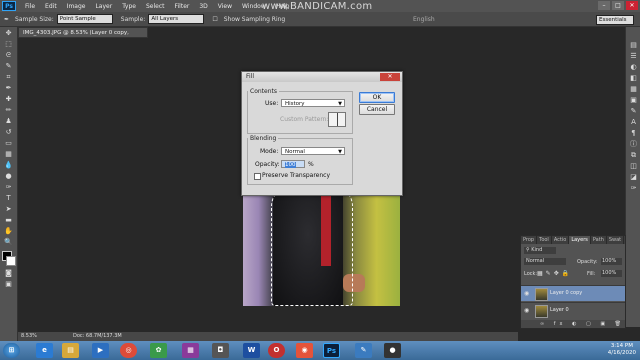  Describe the element at coordinates (633, 100) in the screenshot. I see `styles-panel-icon: ▣` at that location.